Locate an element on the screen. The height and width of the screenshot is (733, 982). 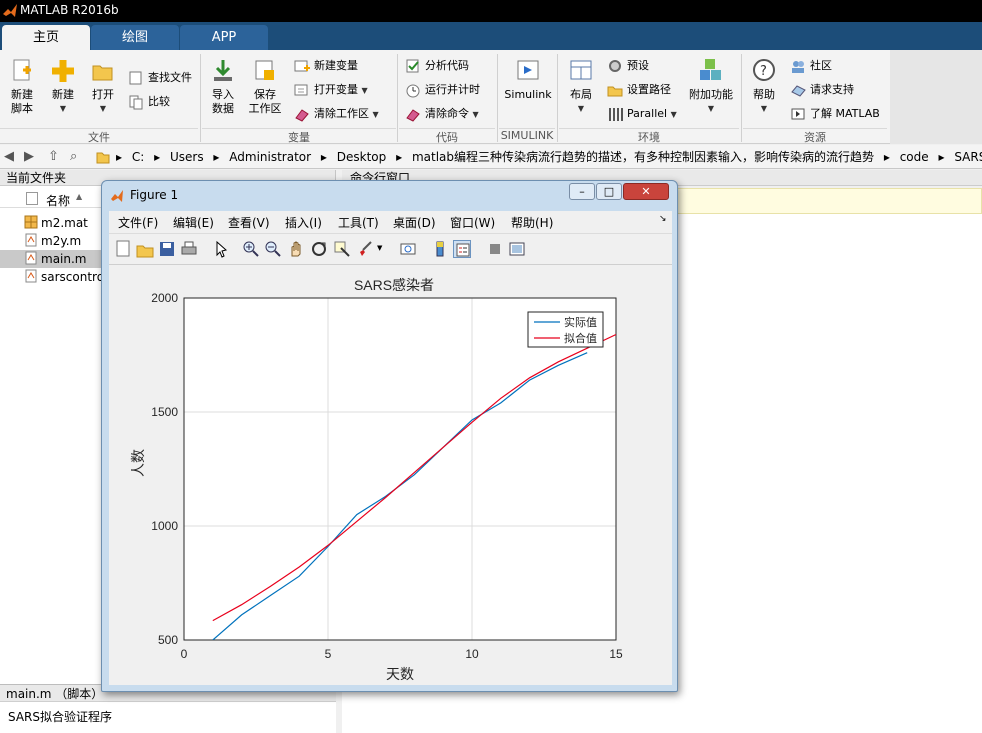
open-variable-label: 打开变量 is located at coordinates (336, 89).